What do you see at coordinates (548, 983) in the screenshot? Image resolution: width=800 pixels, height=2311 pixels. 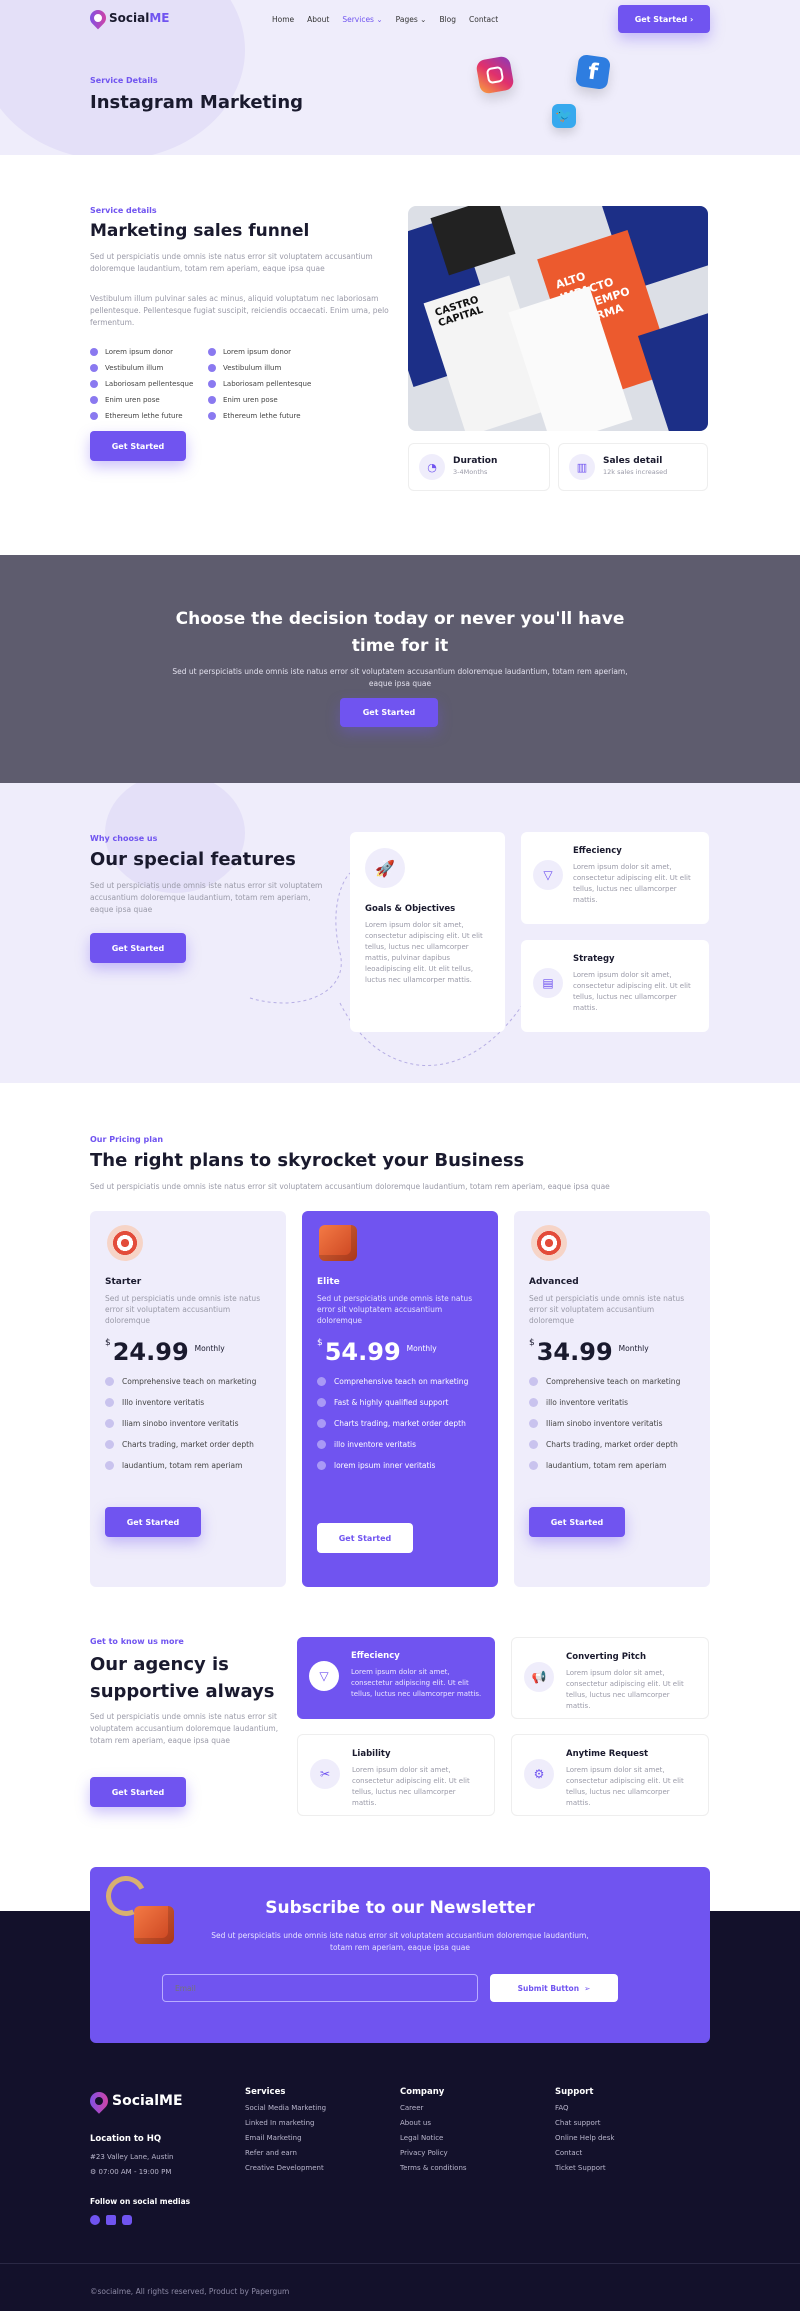 I see `document-icon: ▤` at bounding box center [548, 983].